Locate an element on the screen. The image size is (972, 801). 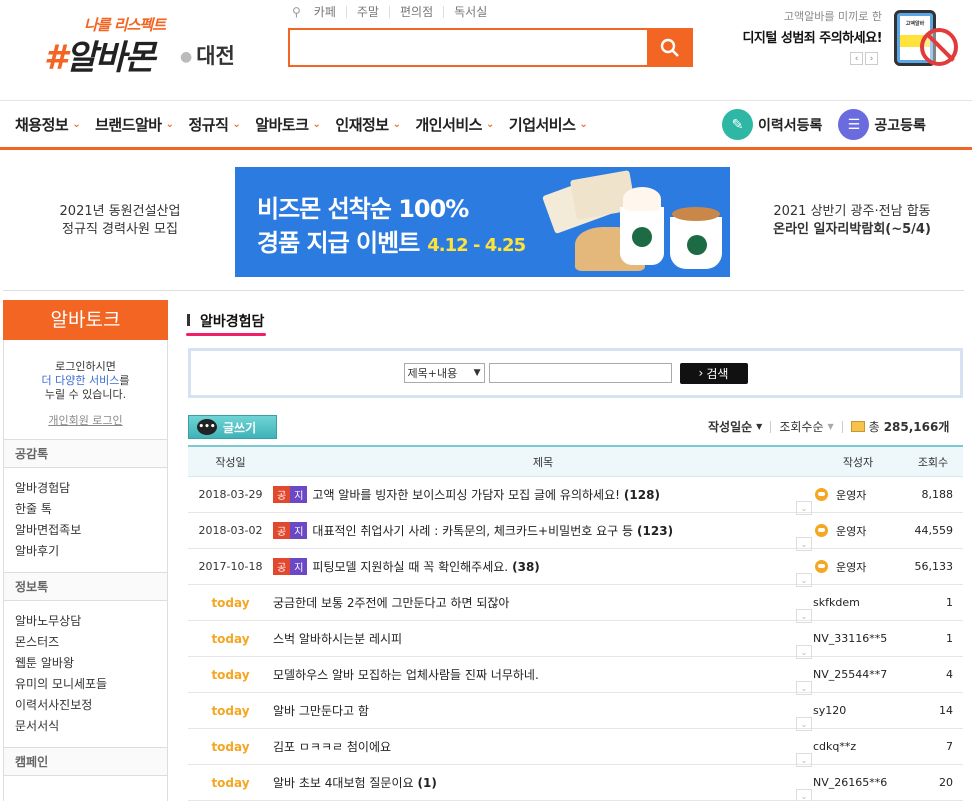
personal-login-link: 개인회원 로그인 is located at coordinates (85, 421).